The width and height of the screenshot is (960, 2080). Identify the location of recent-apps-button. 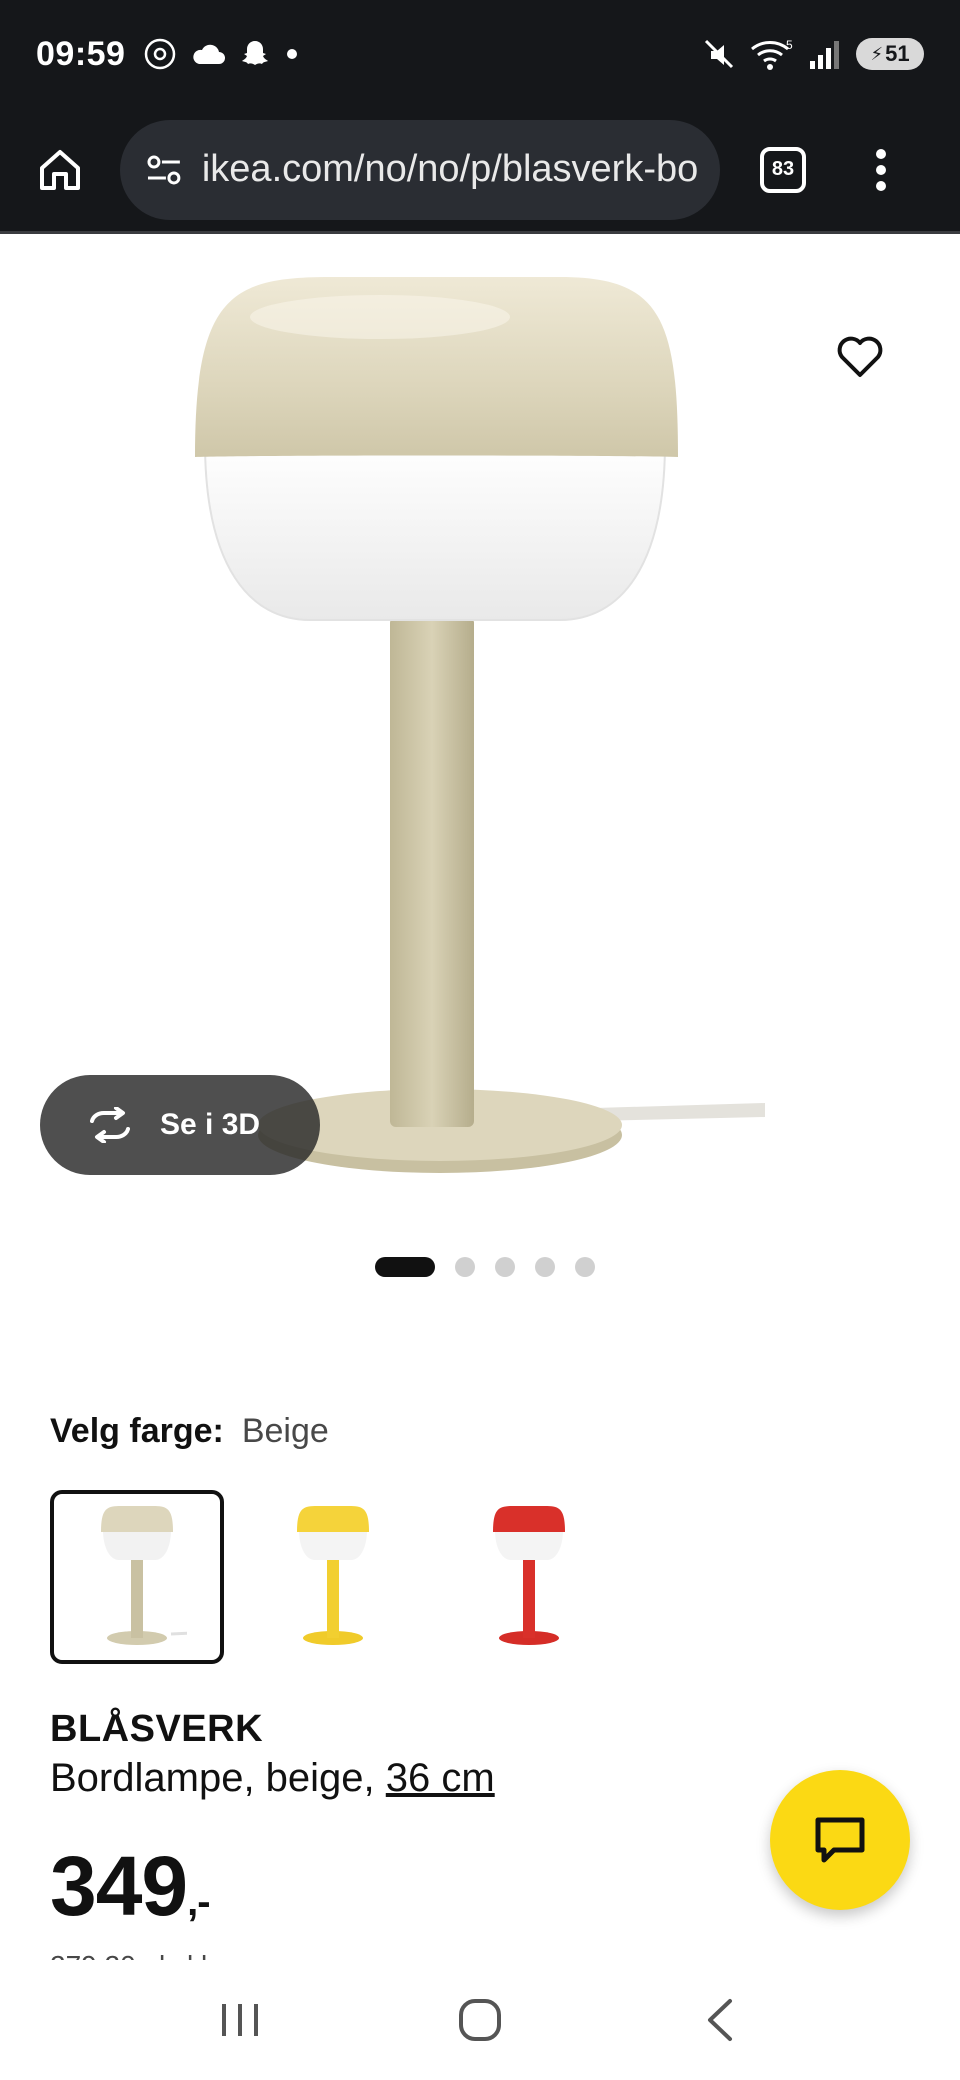
(240, 2020).